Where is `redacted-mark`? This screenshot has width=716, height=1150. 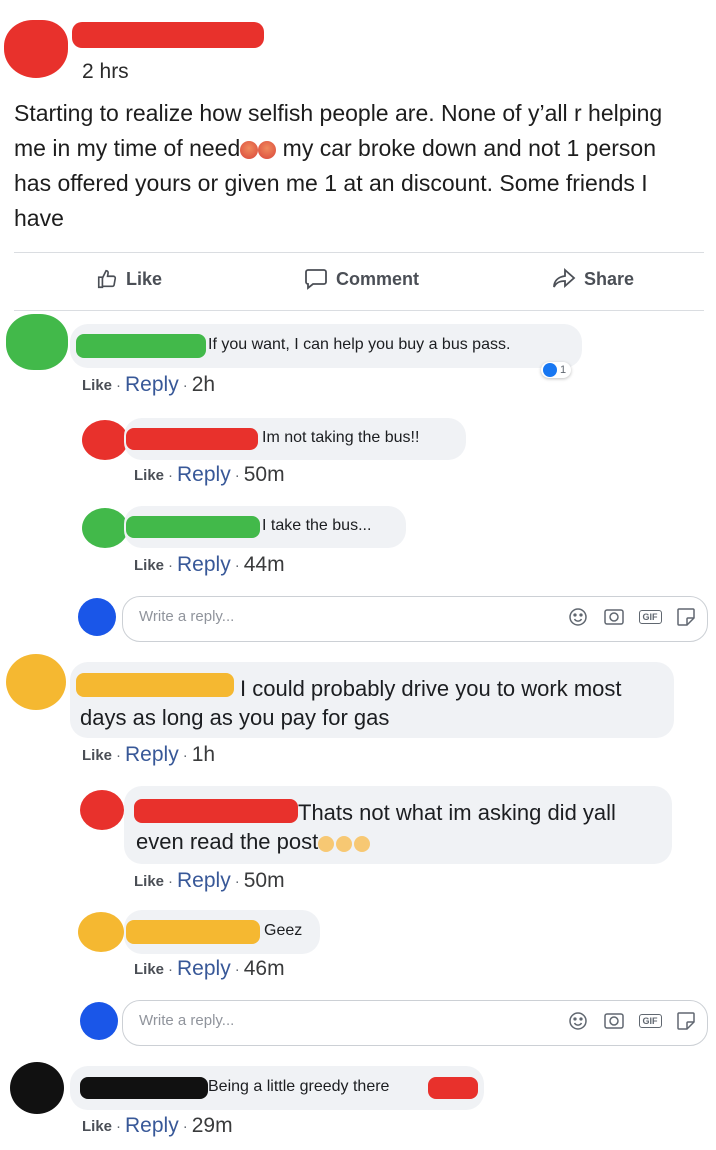 redacted-mark is located at coordinates (453, 1088).